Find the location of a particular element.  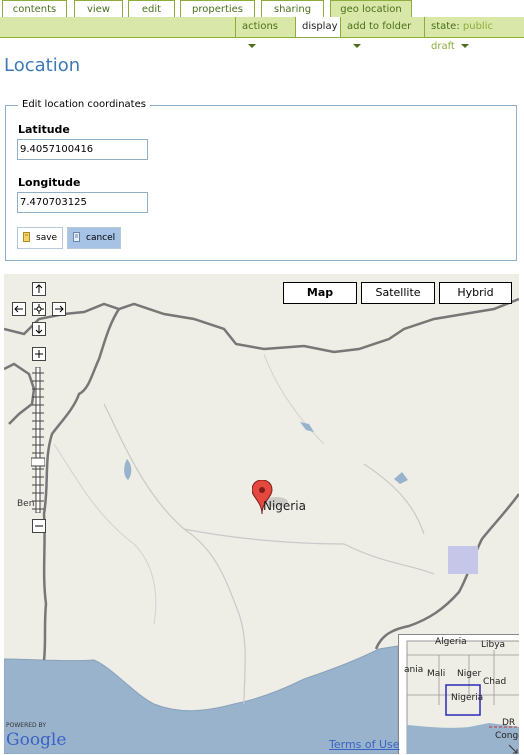

overview-label-algeria: Algeria is located at coordinates (451, 642).